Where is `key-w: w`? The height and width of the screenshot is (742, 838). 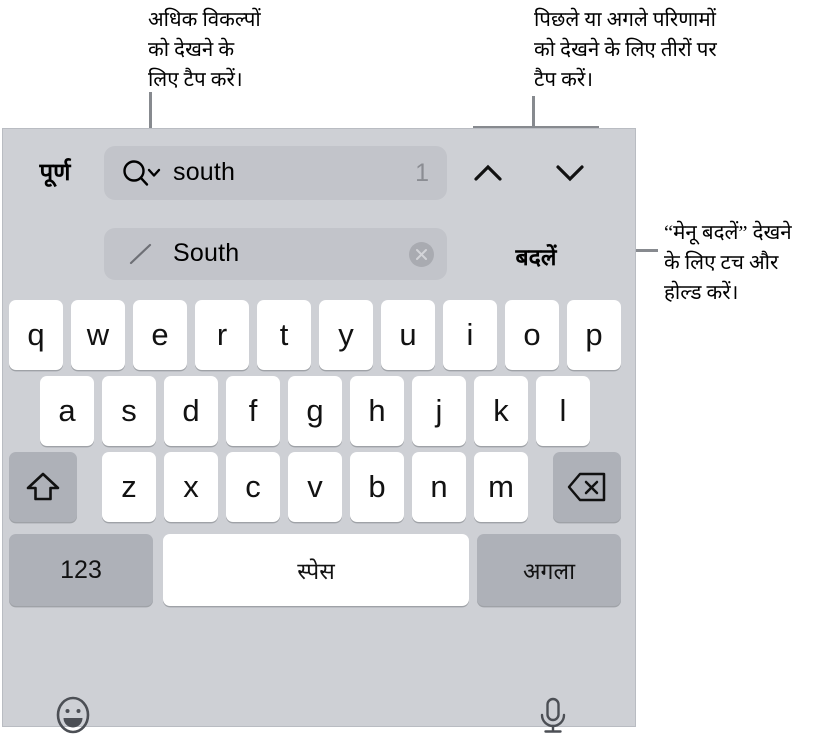
key-w: w is located at coordinates (98, 335).